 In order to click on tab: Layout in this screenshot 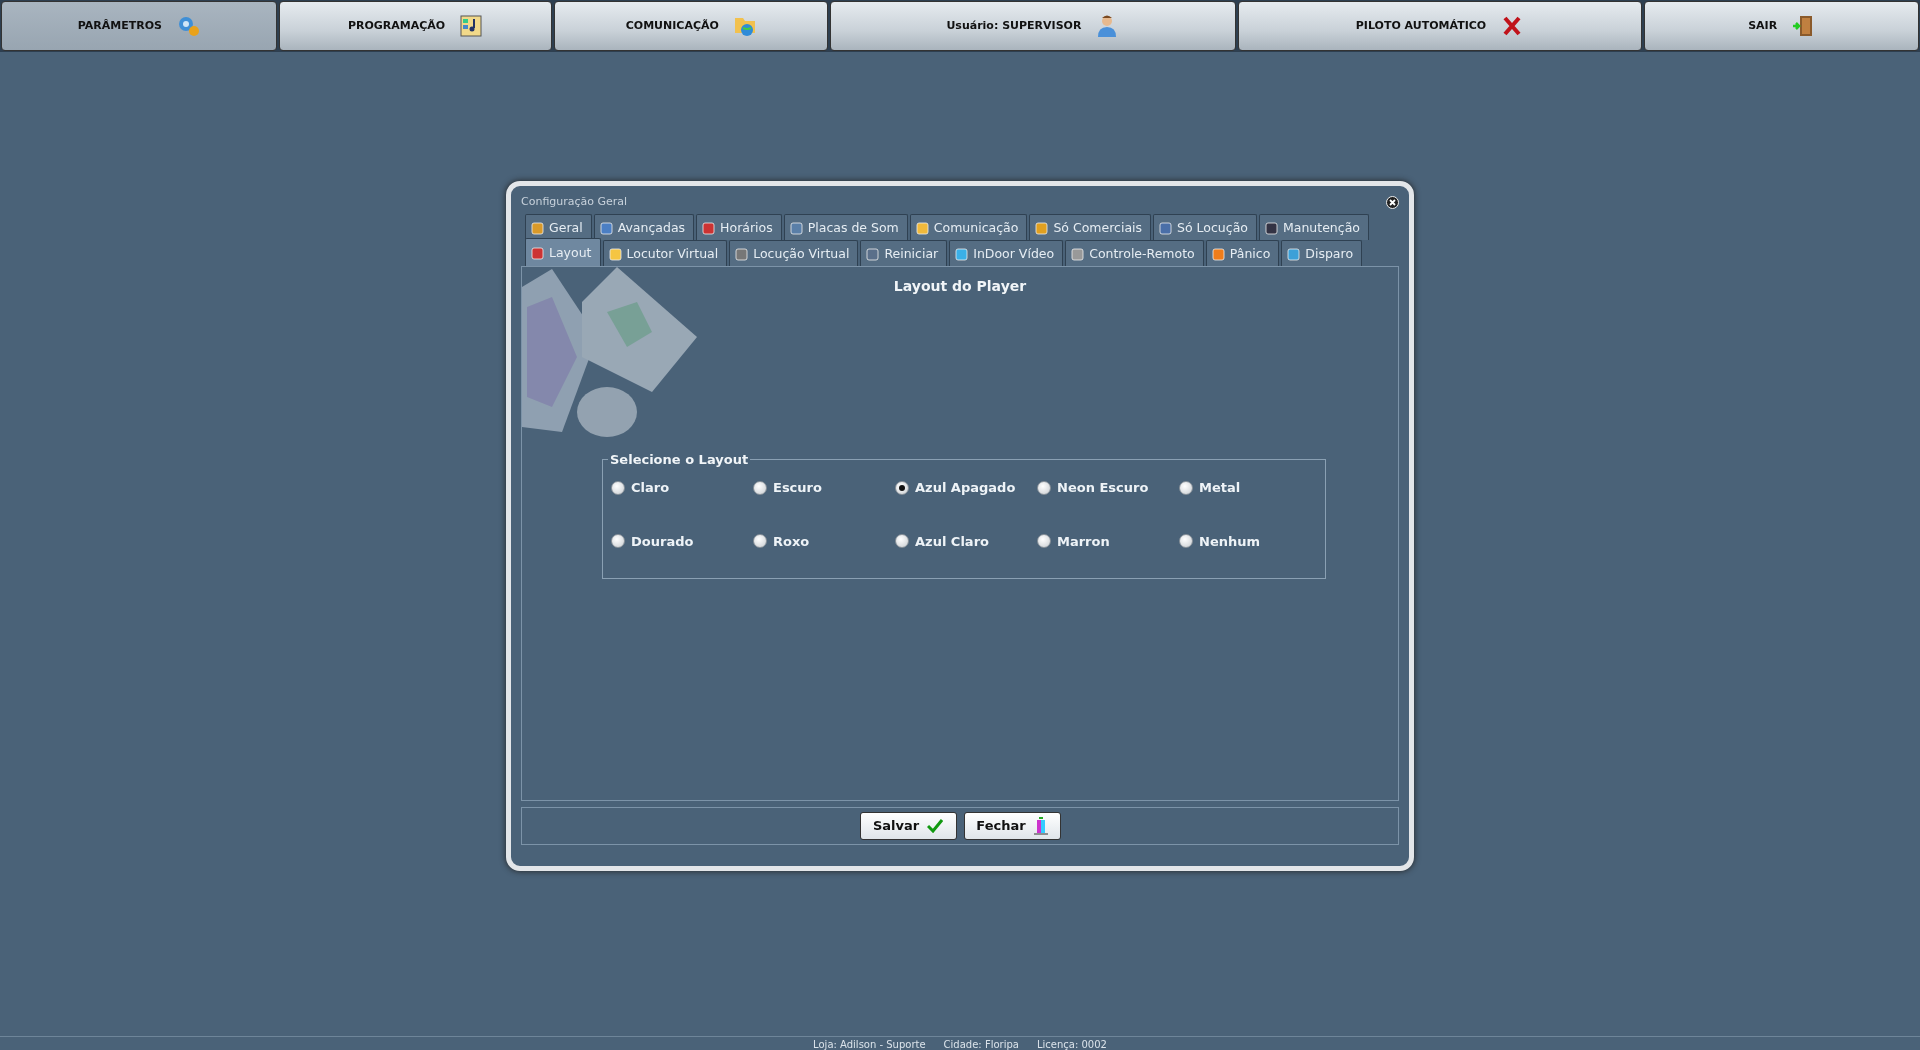, I will do `click(563, 252)`.